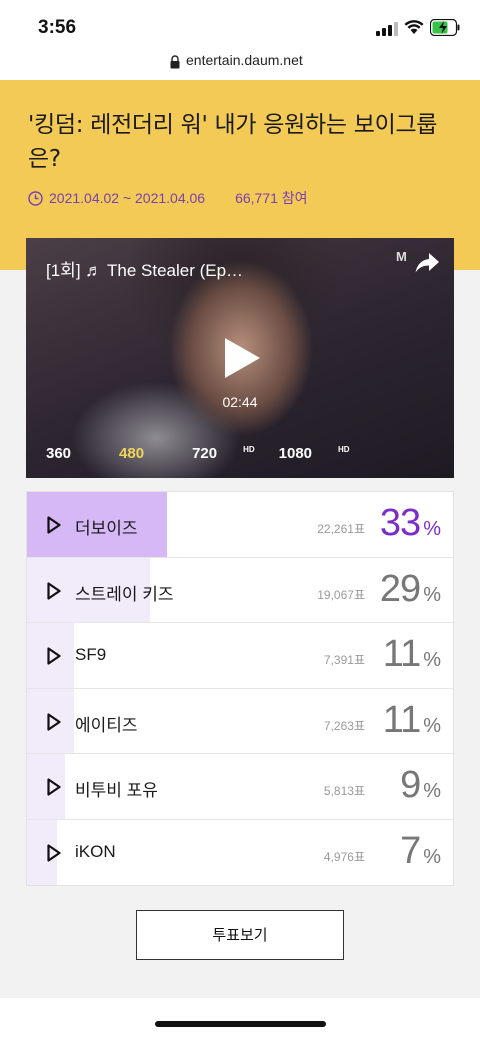 Image resolution: width=480 pixels, height=1039 pixels. I want to click on share-icon, so click(427, 263).